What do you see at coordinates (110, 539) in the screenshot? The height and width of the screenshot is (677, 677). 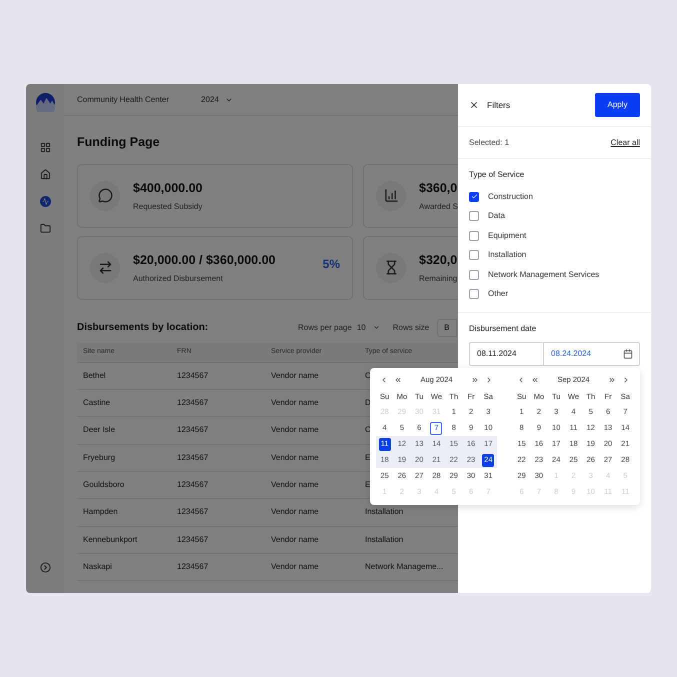 I see `table-cell: Kennebunkport` at bounding box center [110, 539].